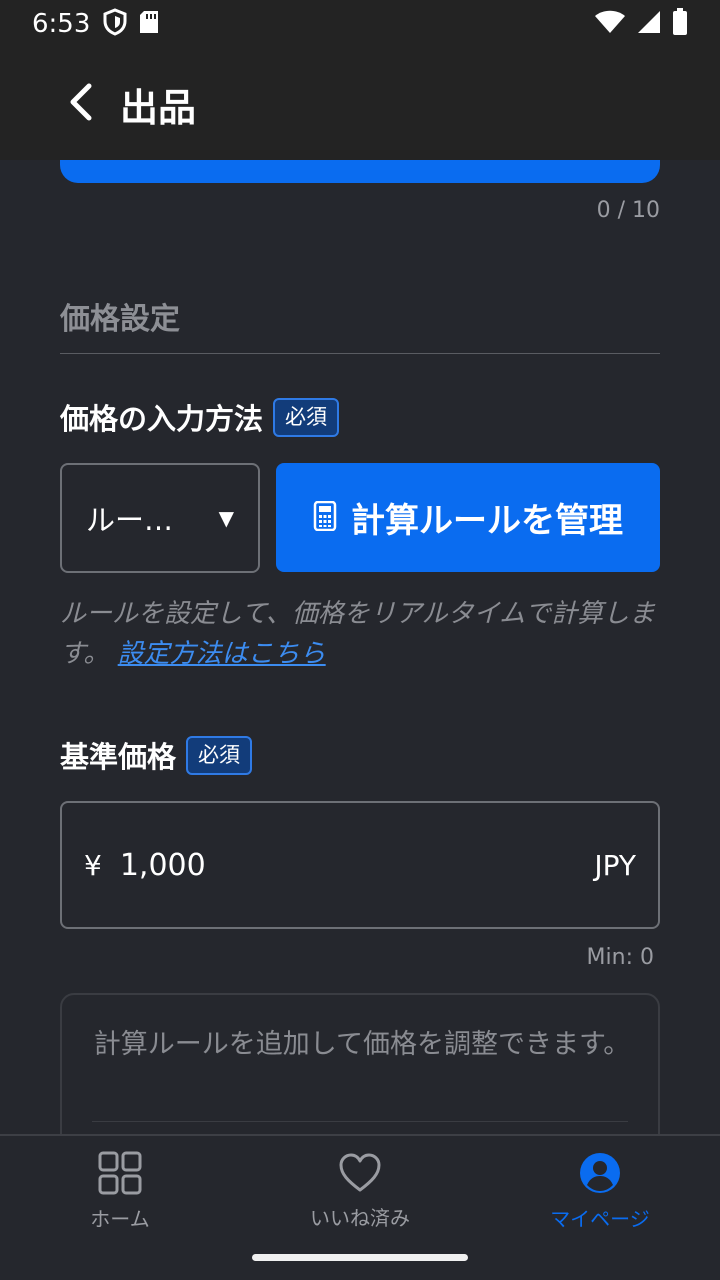 The width and height of the screenshot is (720, 1280). What do you see at coordinates (93, 865) in the screenshot?
I see `currency-symbol: ¥` at bounding box center [93, 865].